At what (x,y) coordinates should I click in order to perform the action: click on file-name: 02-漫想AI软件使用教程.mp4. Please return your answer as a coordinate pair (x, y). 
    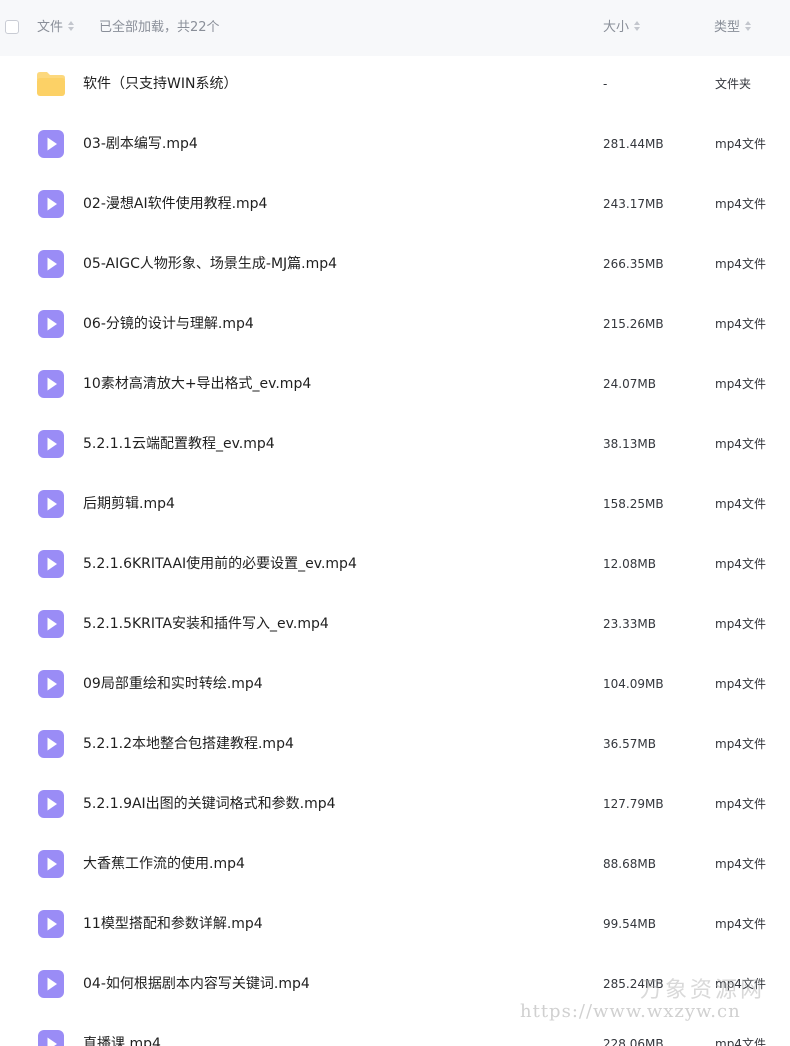
    Looking at the image, I should click on (175, 204).